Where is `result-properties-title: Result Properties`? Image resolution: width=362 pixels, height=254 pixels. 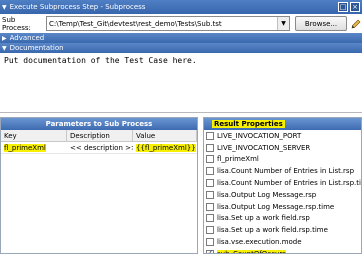
result-properties-title: Result Properties is located at coordinates (248, 124).